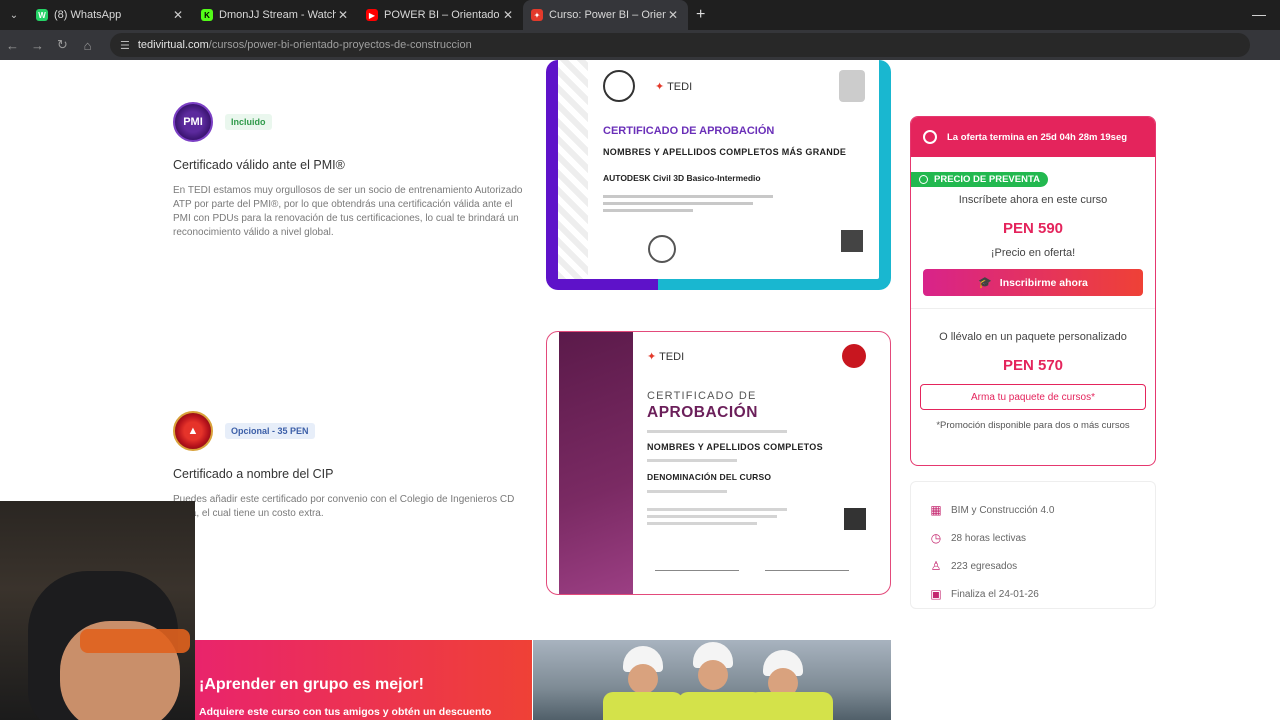 This screenshot has height=720, width=1280. What do you see at coordinates (725, 152) in the screenshot?
I see `cert1-name: NOMBRES Y APELLIDOS COMPLETOS MÁS GRANDE` at bounding box center [725, 152].